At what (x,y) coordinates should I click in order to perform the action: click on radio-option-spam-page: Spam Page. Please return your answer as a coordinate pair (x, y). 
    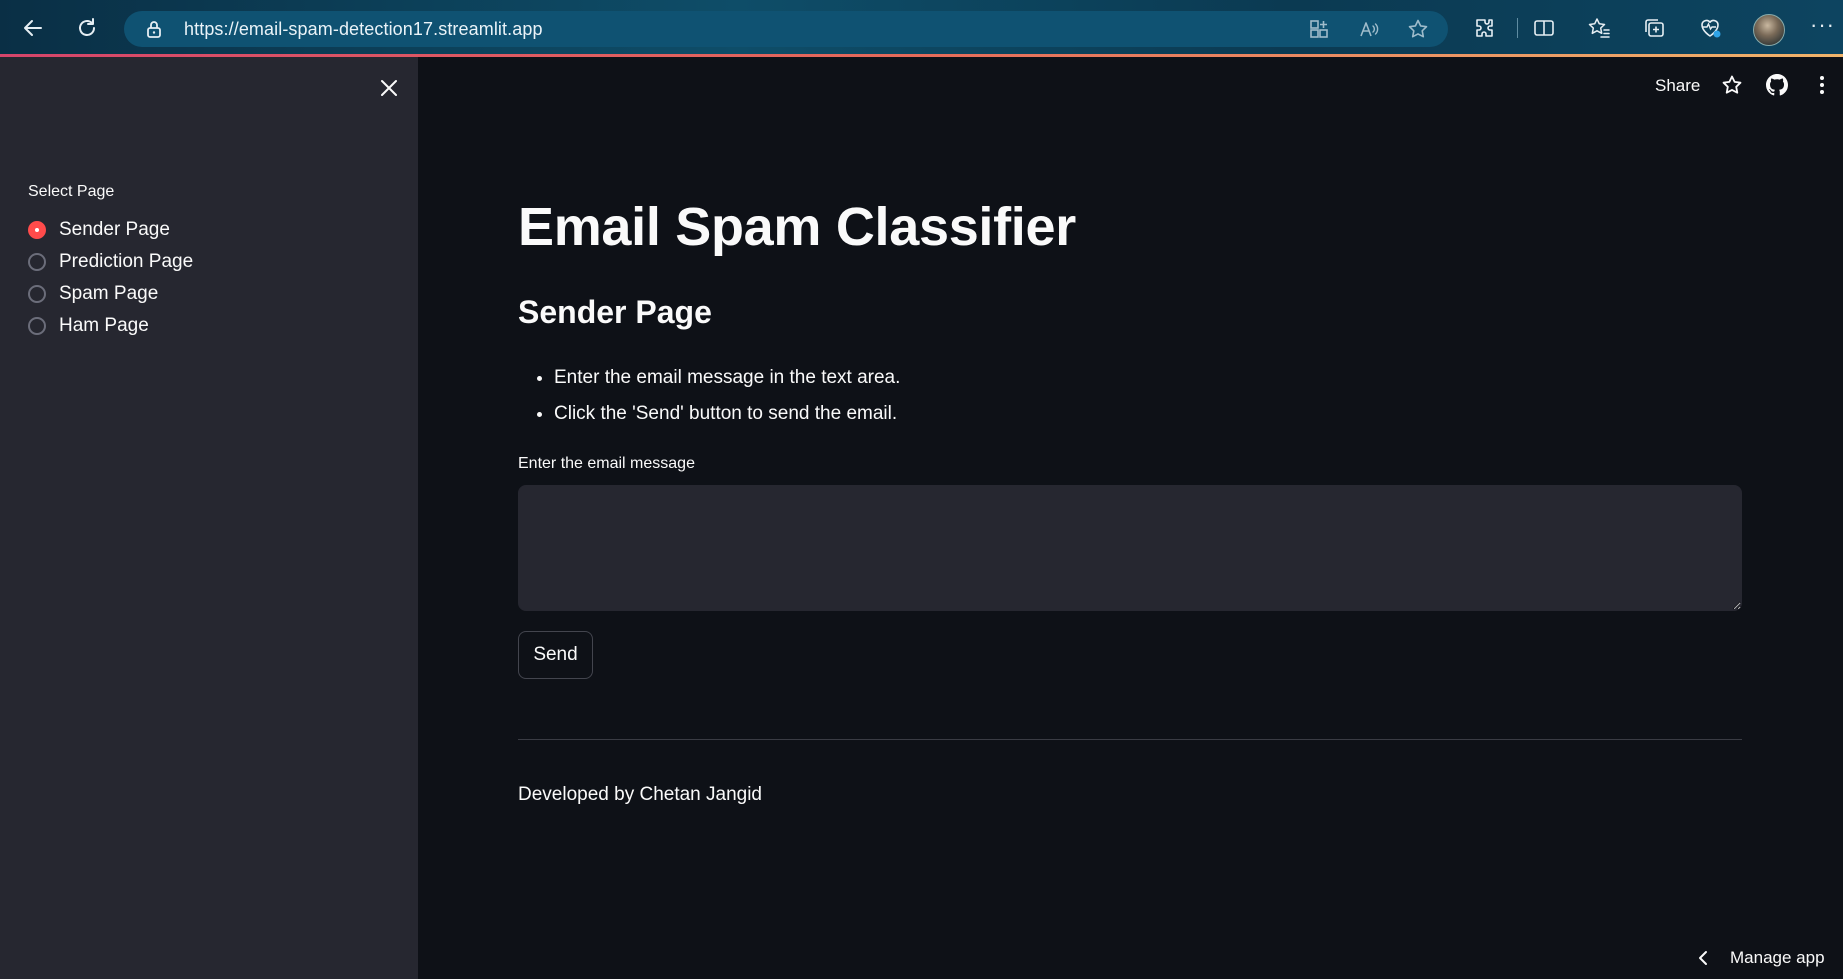
    Looking at the image, I should click on (93, 294).